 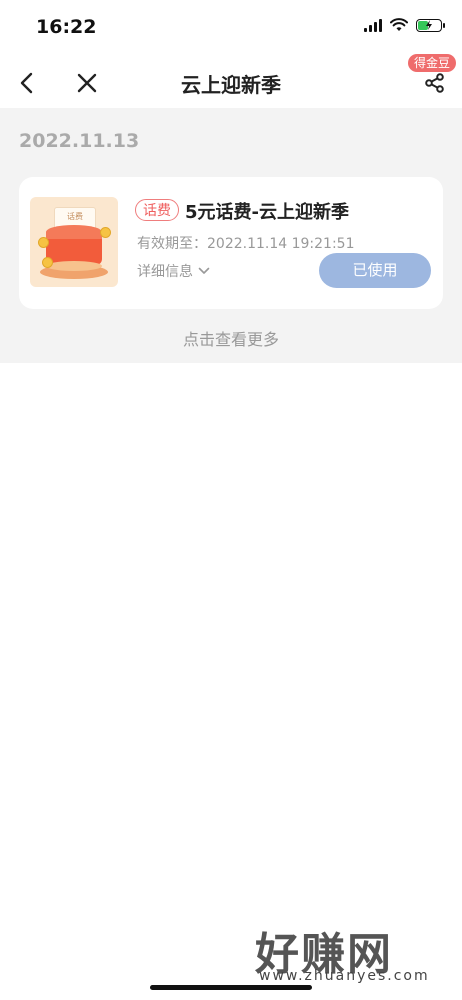 I want to click on thumb-label: 话费, so click(x=75, y=216).